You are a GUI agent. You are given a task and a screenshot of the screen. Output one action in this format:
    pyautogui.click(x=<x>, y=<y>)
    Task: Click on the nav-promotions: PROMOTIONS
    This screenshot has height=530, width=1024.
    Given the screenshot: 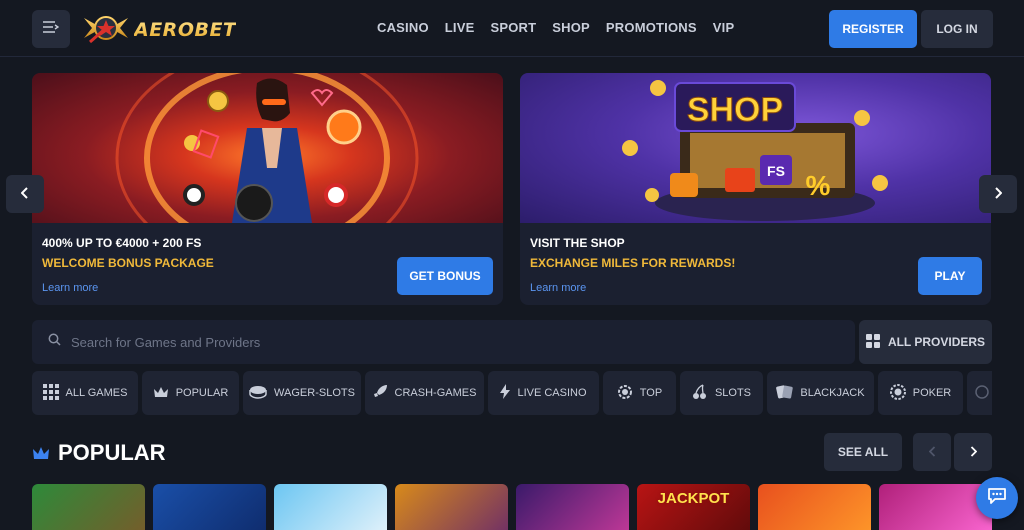 What is the action you would take?
    pyautogui.click(x=651, y=27)
    